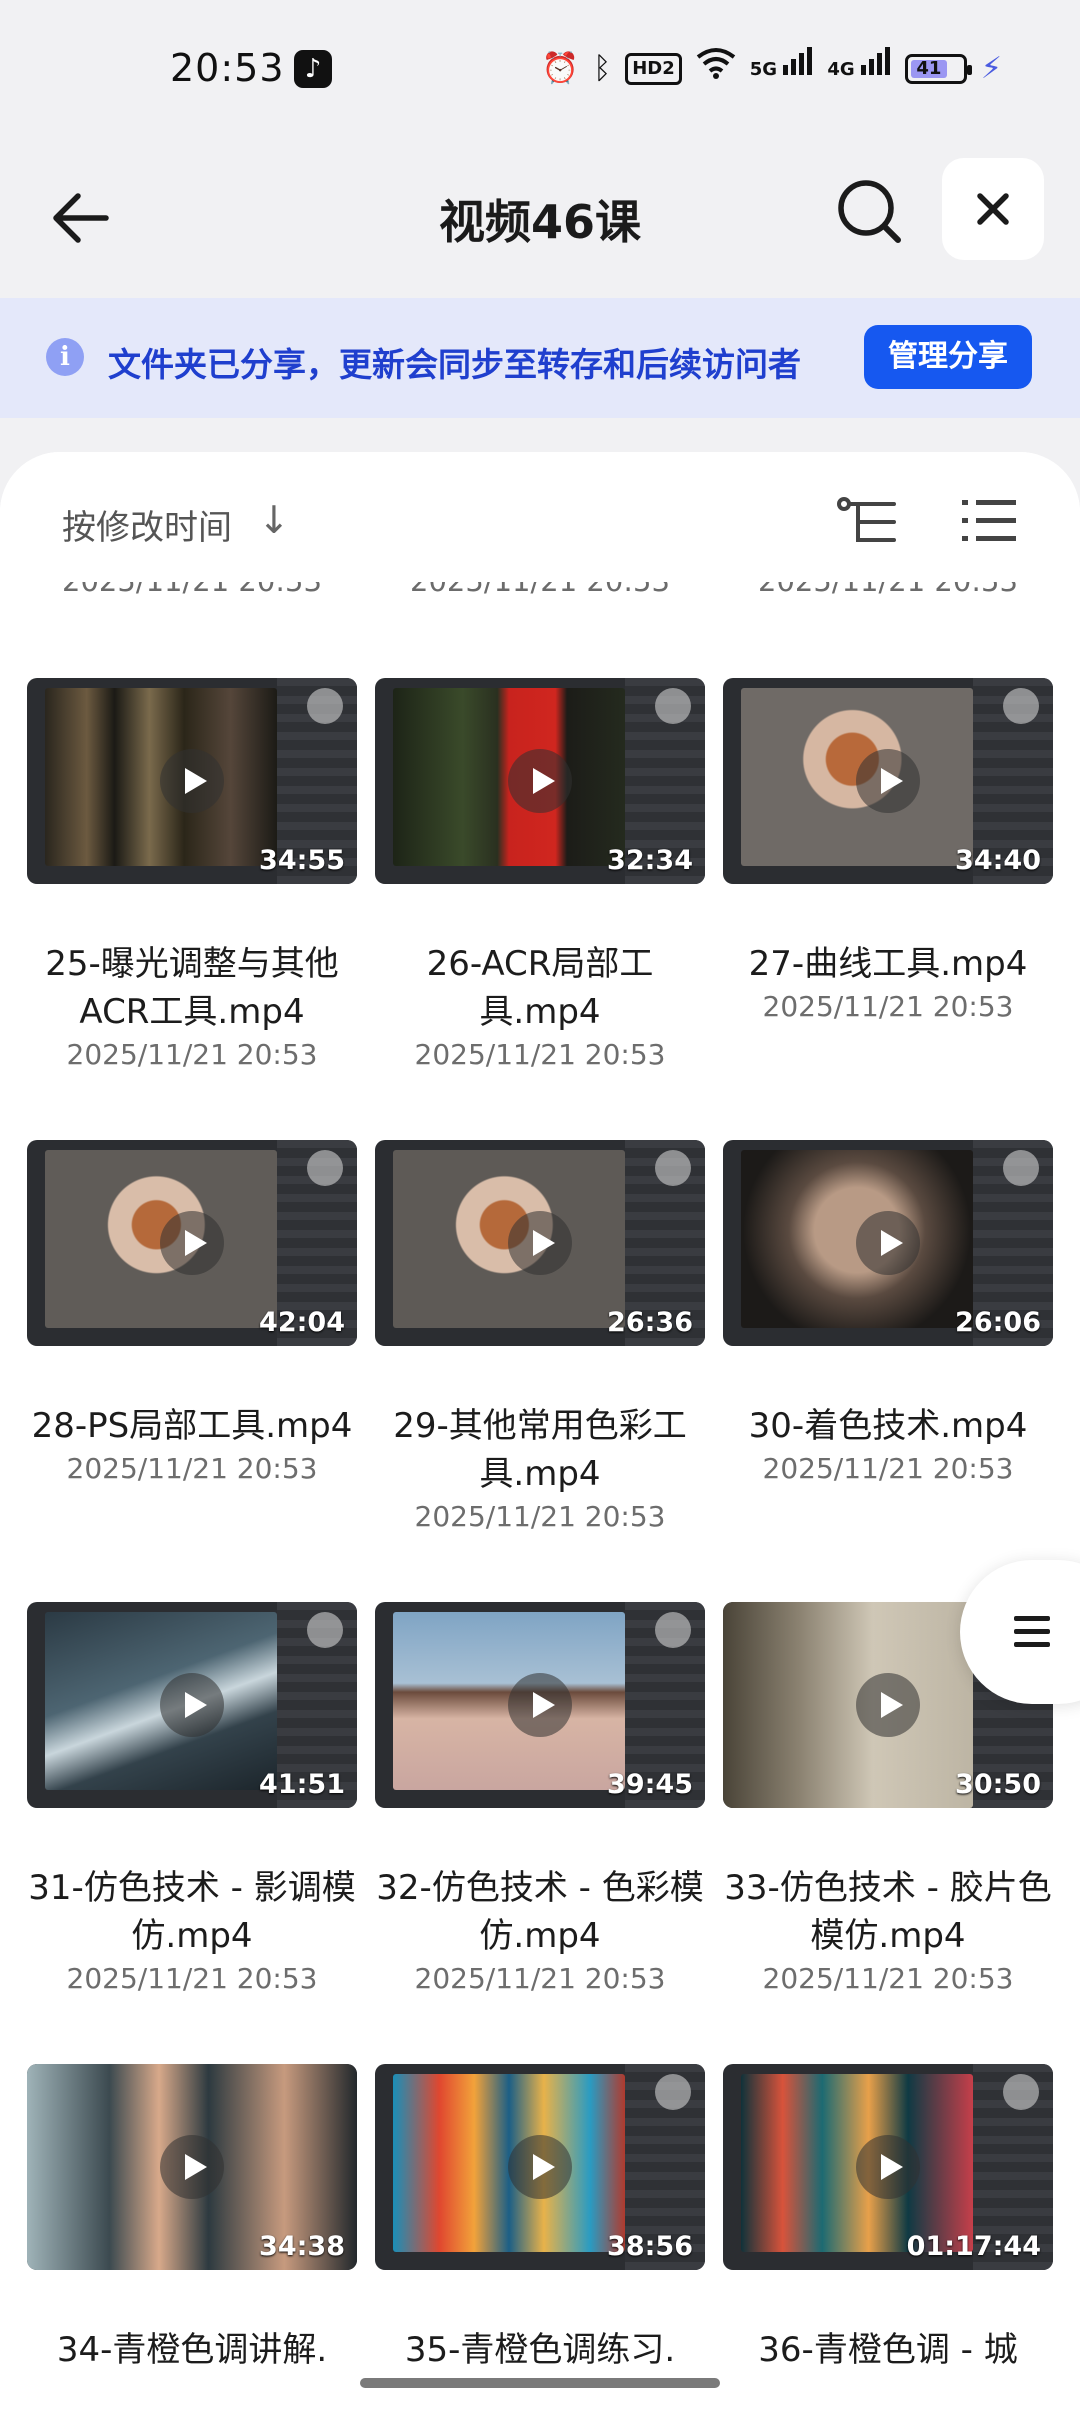 The height and width of the screenshot is (2412, 1080). I want to click on header: 视频46课, so click(540, 219).